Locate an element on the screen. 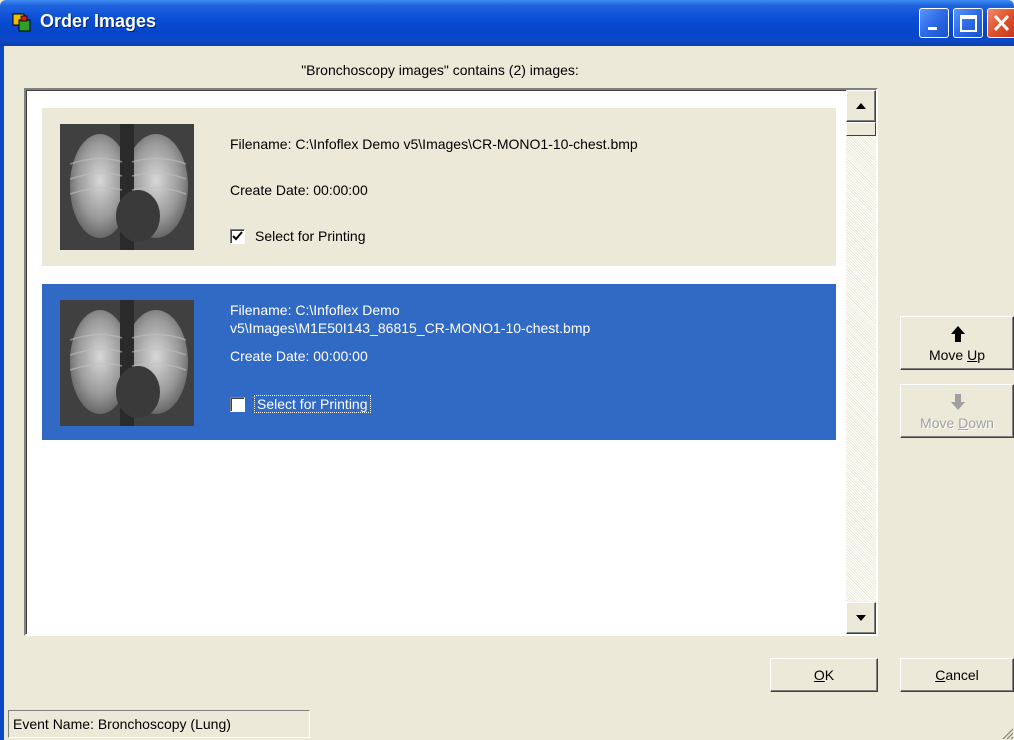 Image resolution: width=1014 pixels, height=740 pixels. resize-grip-icon is located at coordinates (1007, 733).